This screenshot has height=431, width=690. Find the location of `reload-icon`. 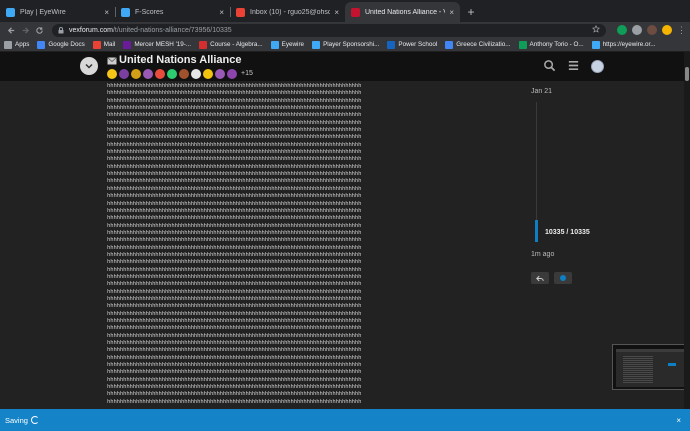

reload-icon is located at coordinates (39, 30).